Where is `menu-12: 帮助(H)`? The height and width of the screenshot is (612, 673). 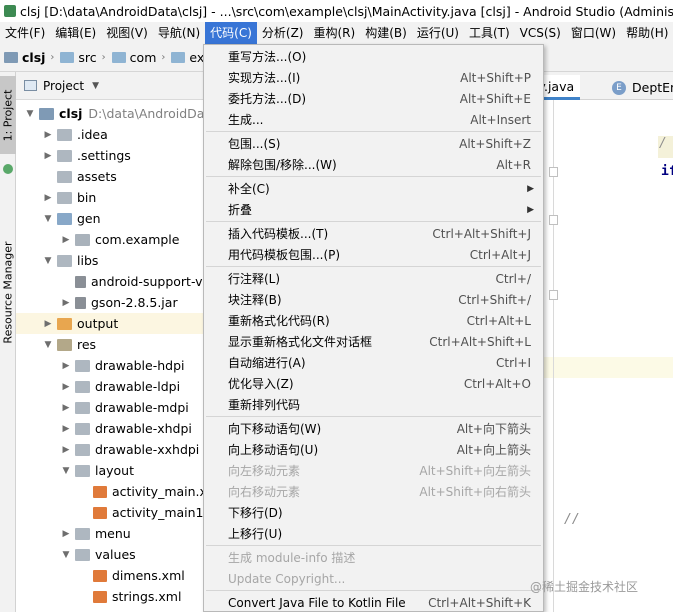 menu-12: 帮助(H) is located at coordinates (647, 33).